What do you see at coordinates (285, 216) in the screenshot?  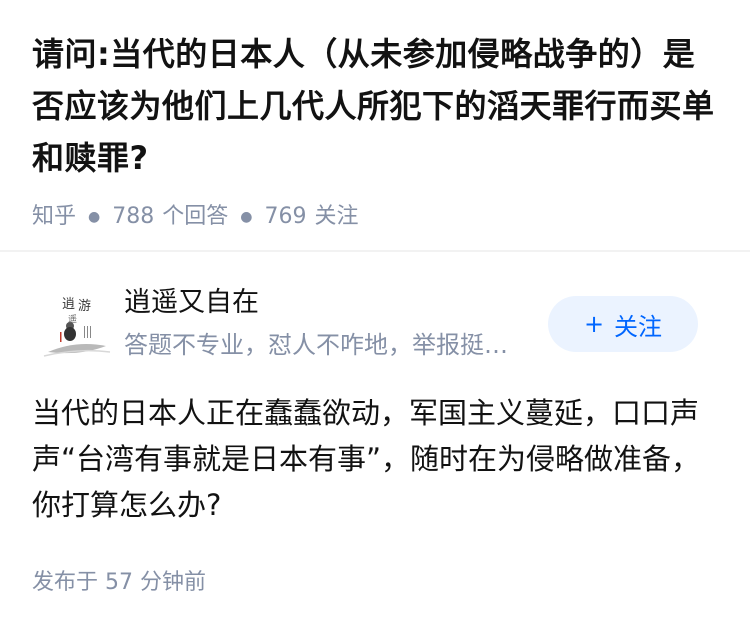 I see `follow-count: 769` at bounding box center [285, 216].